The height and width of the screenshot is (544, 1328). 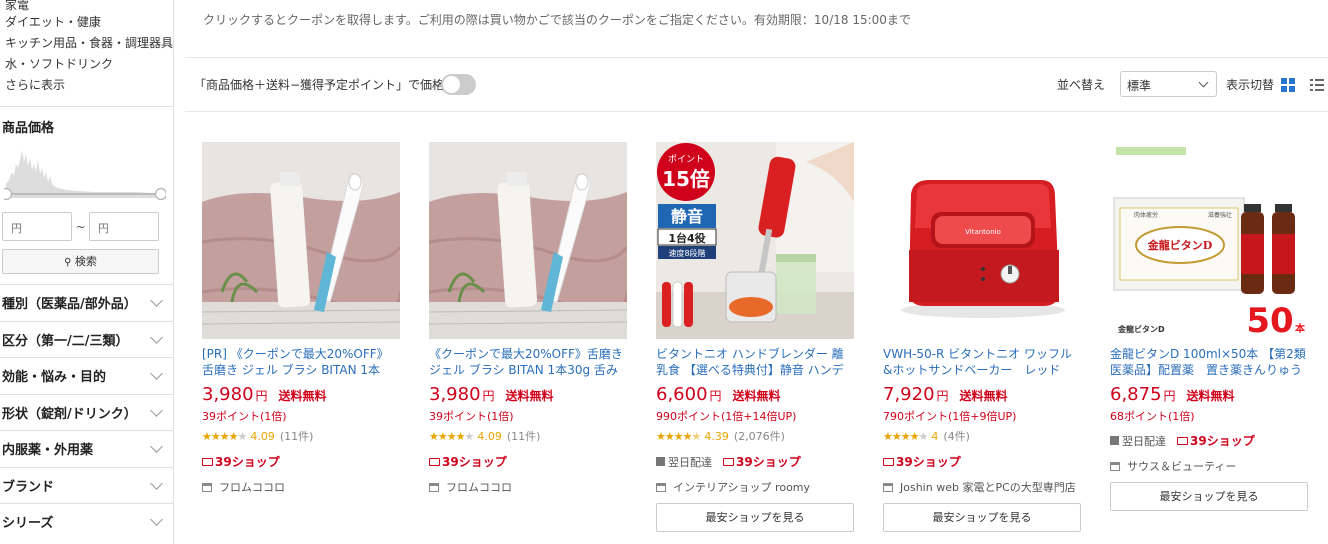 What do you see at coordinates (983, 232) in the screenshot?
I see `img-brand-label: Vitantonio` at bounding box center [983, 232].